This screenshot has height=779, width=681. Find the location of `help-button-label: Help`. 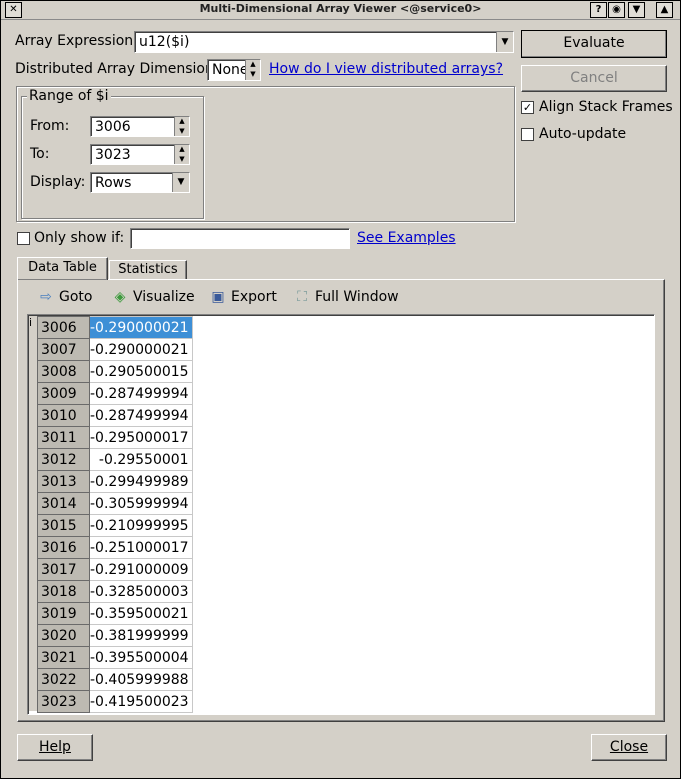

help-button-label: Help is located at coordinates (55, 747).